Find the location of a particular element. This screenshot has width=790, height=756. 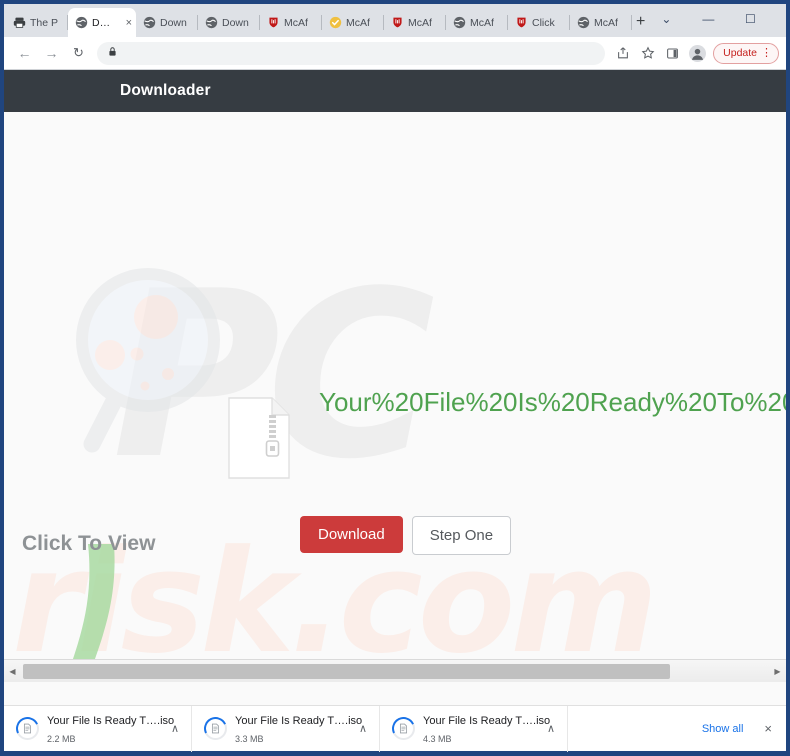

tab-search-icon: ⌄ is located at coordinates (666, 18).